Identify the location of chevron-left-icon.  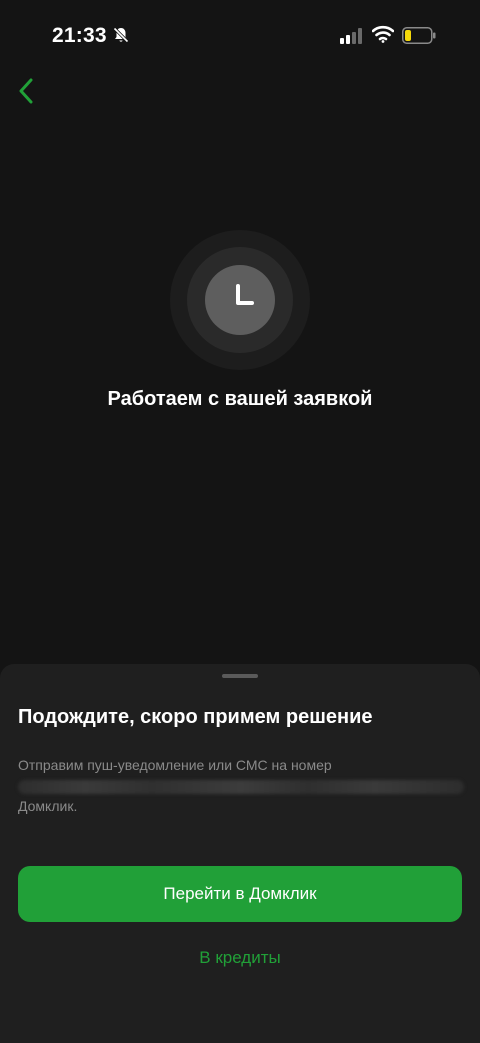
(26, 91).